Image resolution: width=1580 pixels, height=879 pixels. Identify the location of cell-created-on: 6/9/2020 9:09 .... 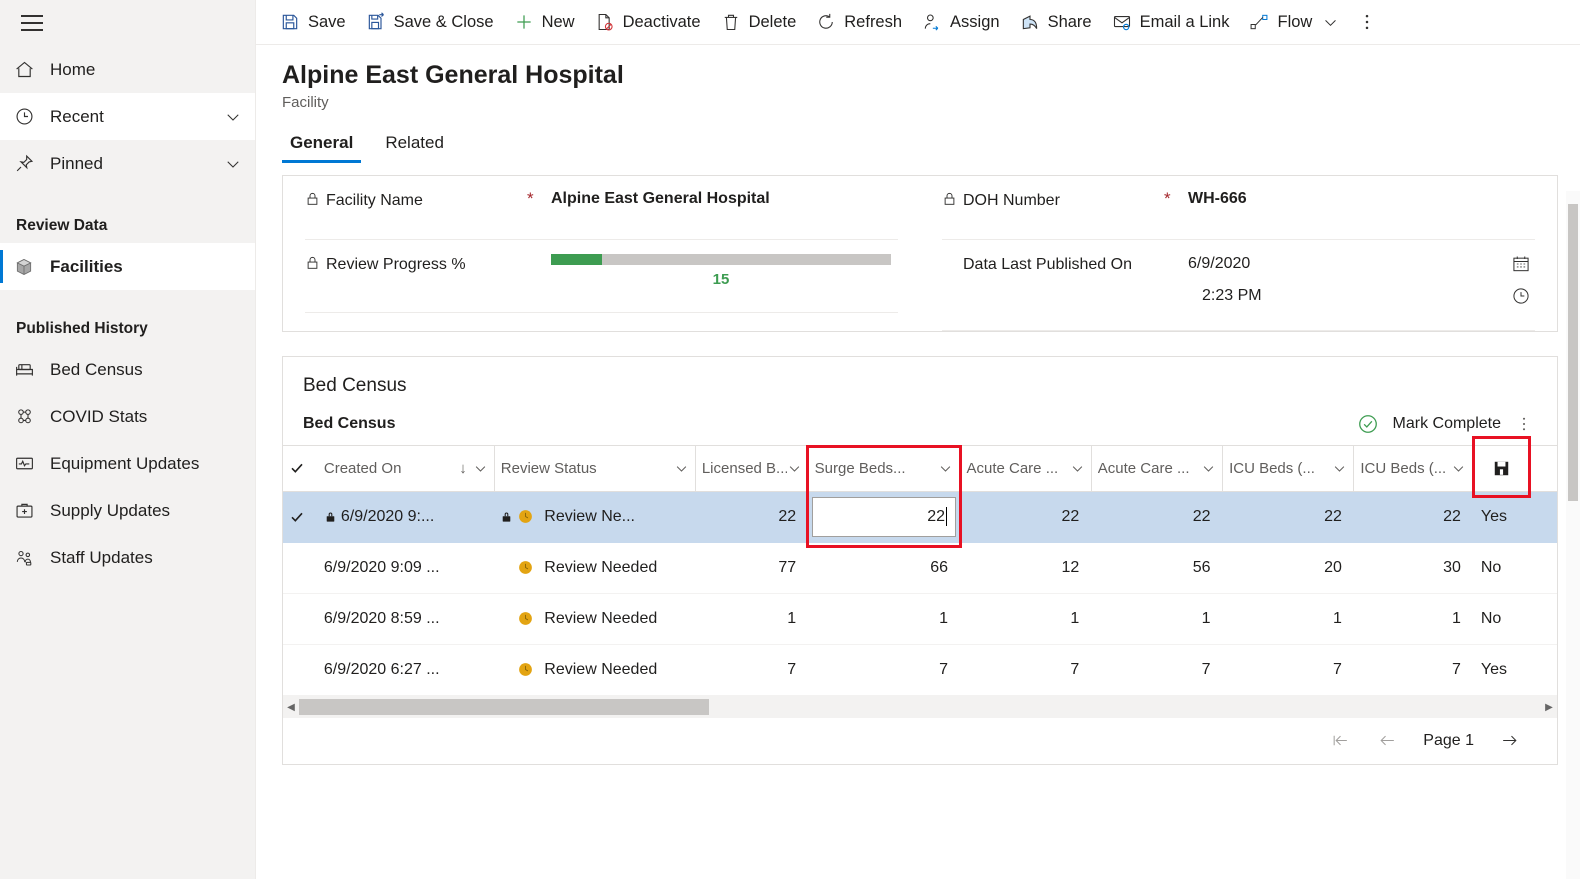
(406, 568).